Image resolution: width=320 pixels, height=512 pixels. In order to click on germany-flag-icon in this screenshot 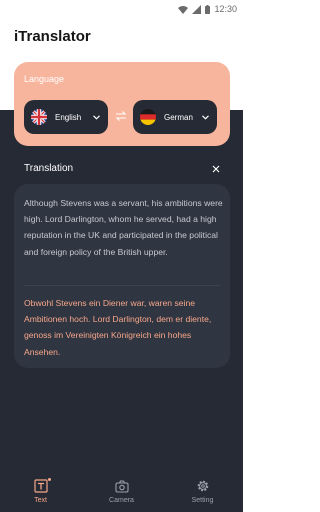, I will do `click(148, 117)`.